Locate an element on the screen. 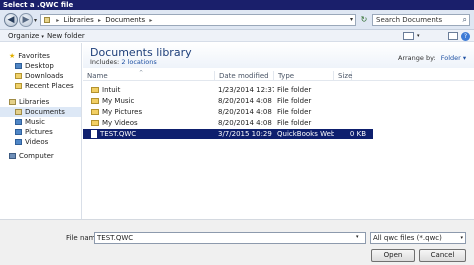  sidebar-item-libraries: Libraries is located at coordinates (40, 102).